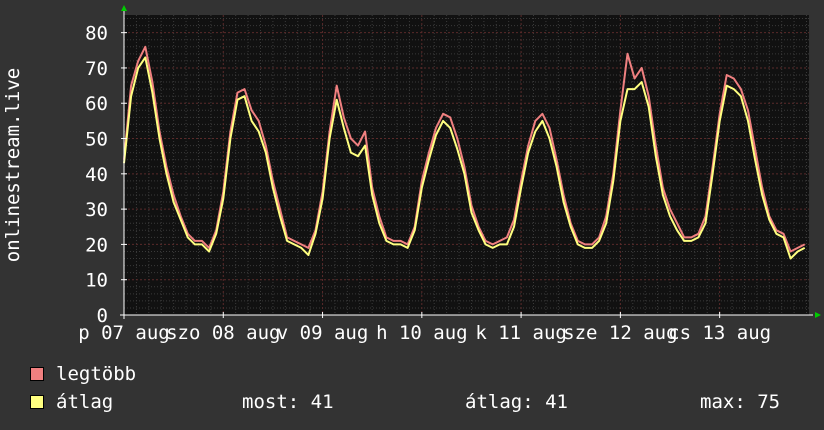 This screenshot has height=430, width=824. I want to click on legend-item-avg: átlag, so click(71, 402).